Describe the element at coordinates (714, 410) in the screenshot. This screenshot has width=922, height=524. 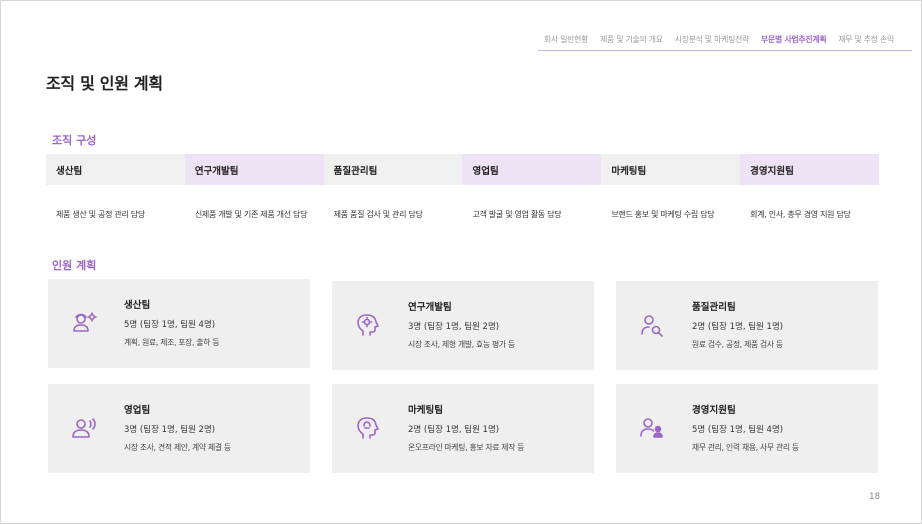
I see `staff-card-name: 경영지원팀` at that location.